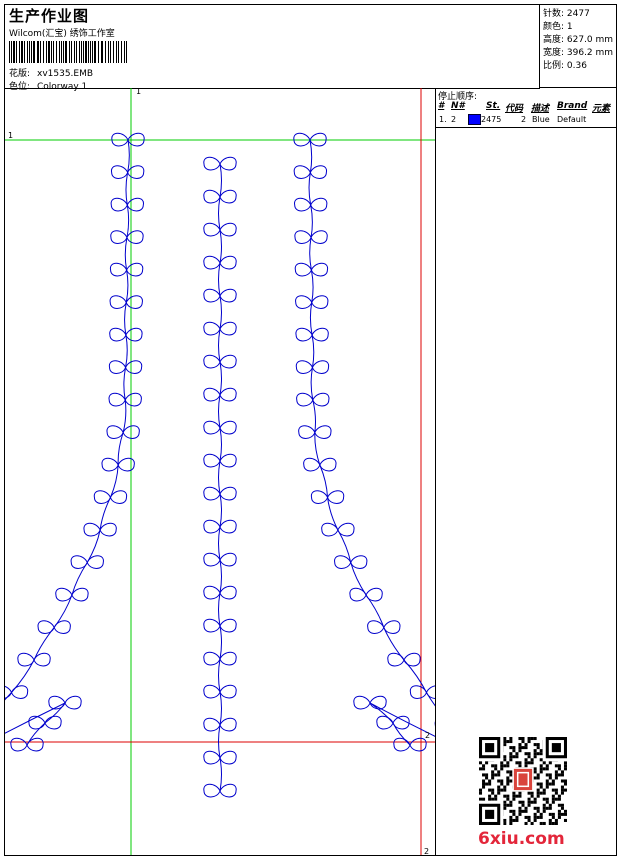  What do you see at coordinates (578, 40) in the screenshot?
I see `design-height: 高度: 627.0 mm` at bounding box center [578, 40].